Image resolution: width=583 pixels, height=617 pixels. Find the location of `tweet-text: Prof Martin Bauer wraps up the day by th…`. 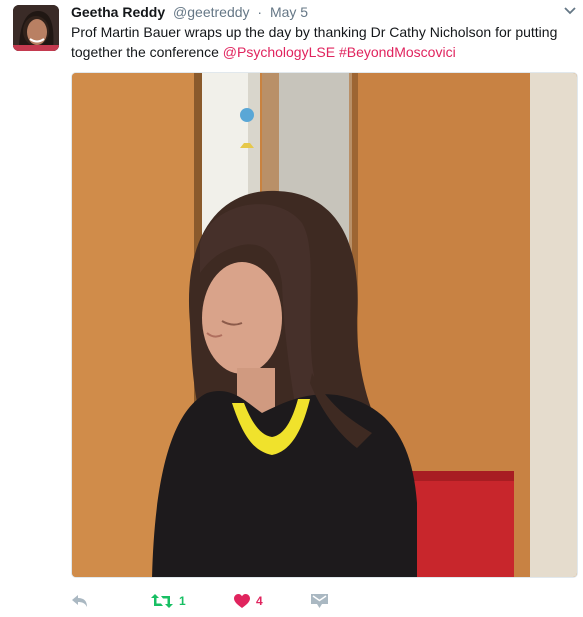

tweet-text: Prof Martin Bauer wraps up the day by th… is located at coordinates (321, 42).